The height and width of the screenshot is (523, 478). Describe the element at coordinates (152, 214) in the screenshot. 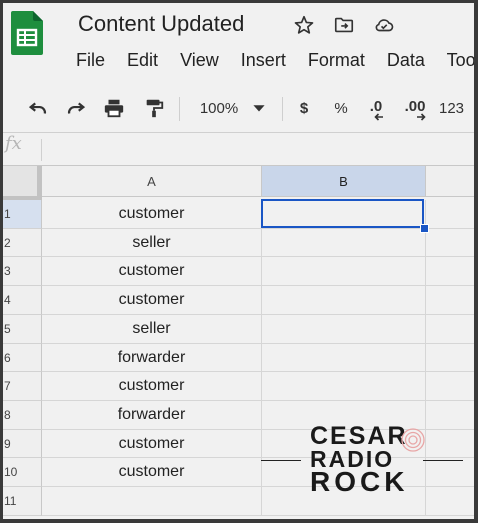

I see `cell-a1: customer` at that location.